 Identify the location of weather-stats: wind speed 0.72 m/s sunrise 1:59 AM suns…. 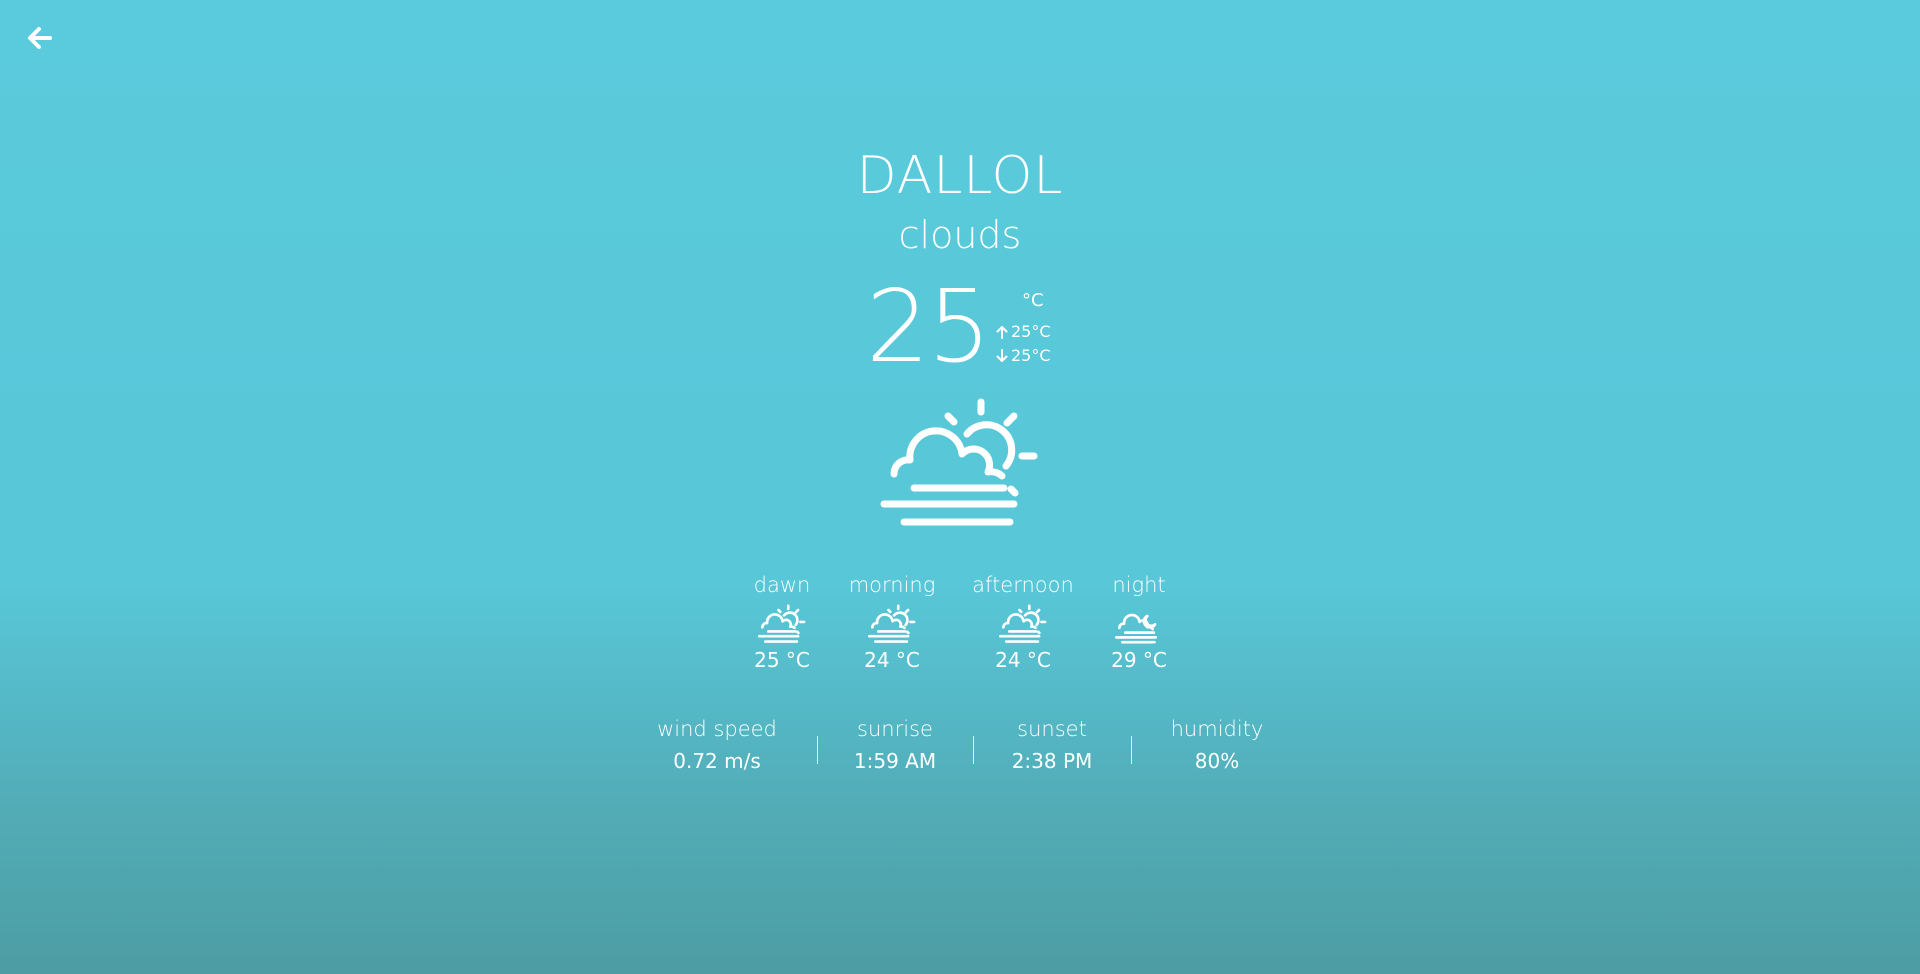
(960, 749).